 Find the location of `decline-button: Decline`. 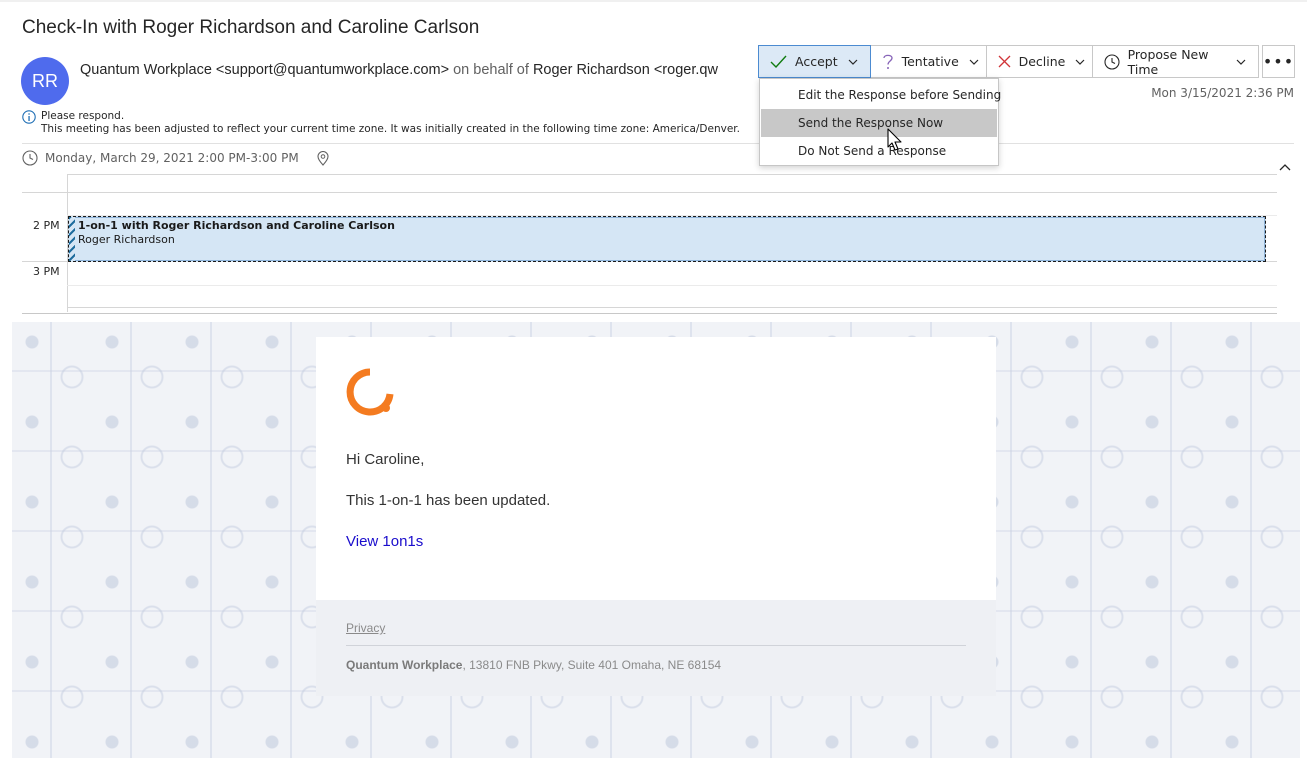

decline-button: Decline is located at coordinates (1039, 61).